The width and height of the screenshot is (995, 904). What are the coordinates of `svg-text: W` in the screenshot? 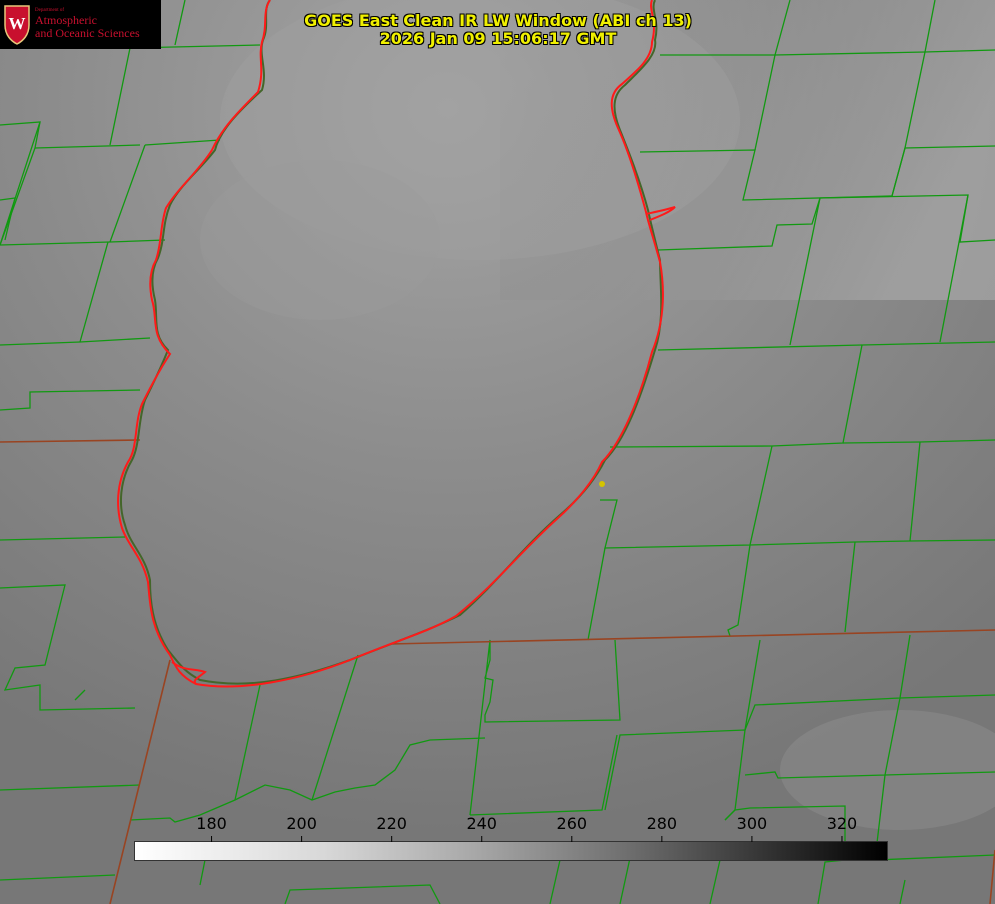 It's located at (17, 23).